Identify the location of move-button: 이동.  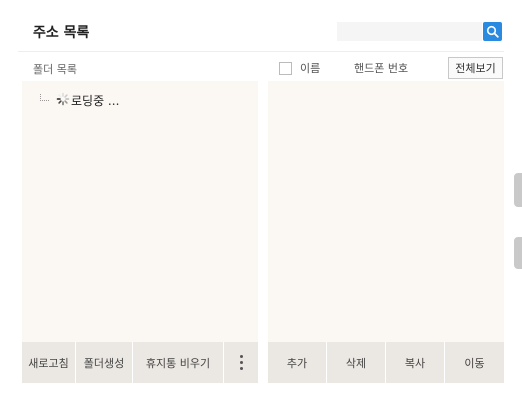
(474, 362).